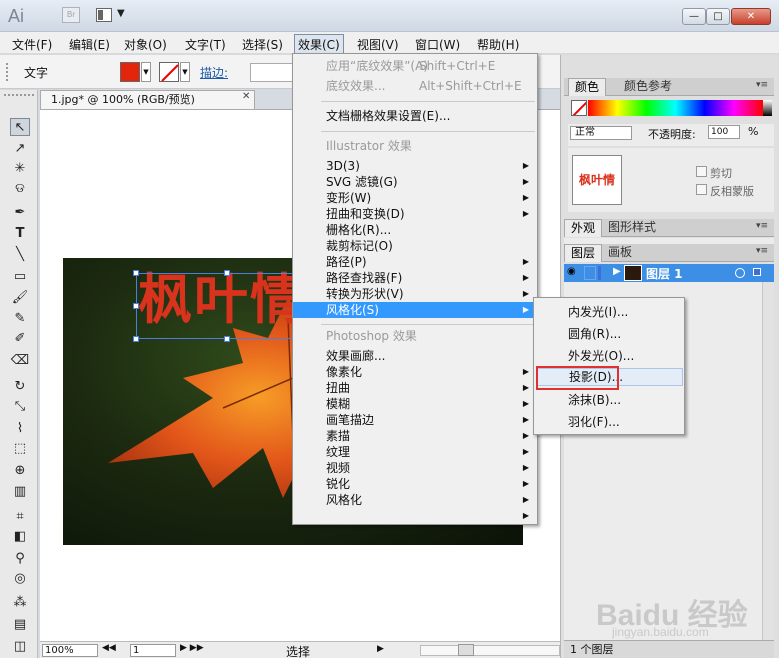 The image size is (779, 658). Describe the element at coordinates (20, 149) in the screenshot. I see `direct-selection-tool-icon: ↗` at that location.